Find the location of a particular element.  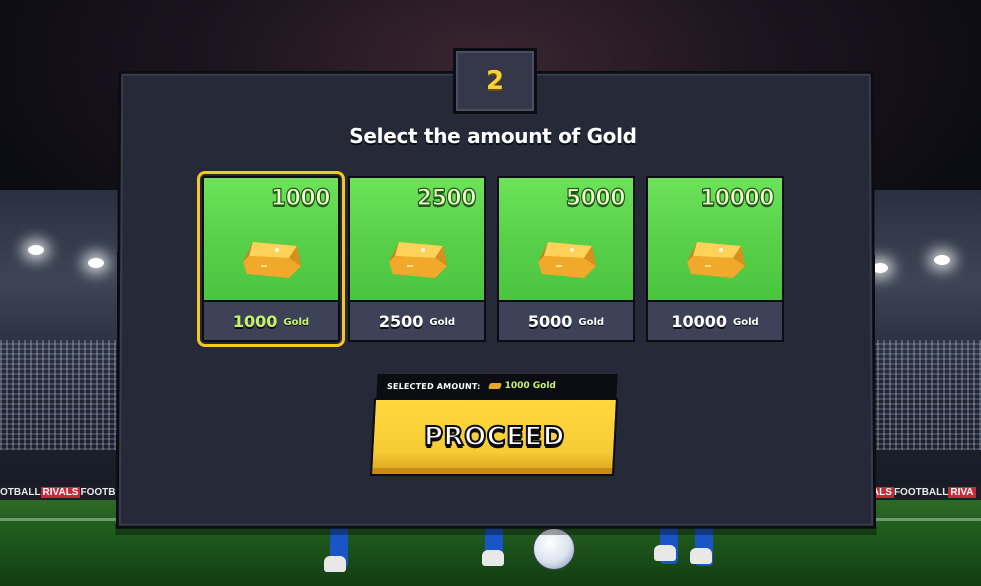

selected-amount-text: 1000 Gold is located at coordinates (530, 386).